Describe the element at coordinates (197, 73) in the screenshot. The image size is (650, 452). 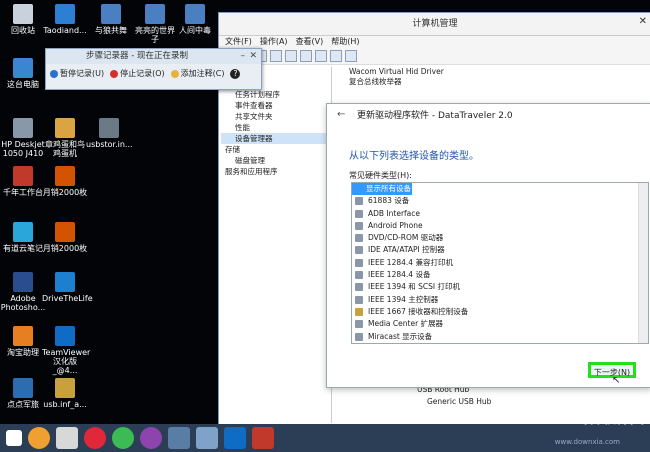
I see `add-comment-button: 添加注释(C)` at that location.